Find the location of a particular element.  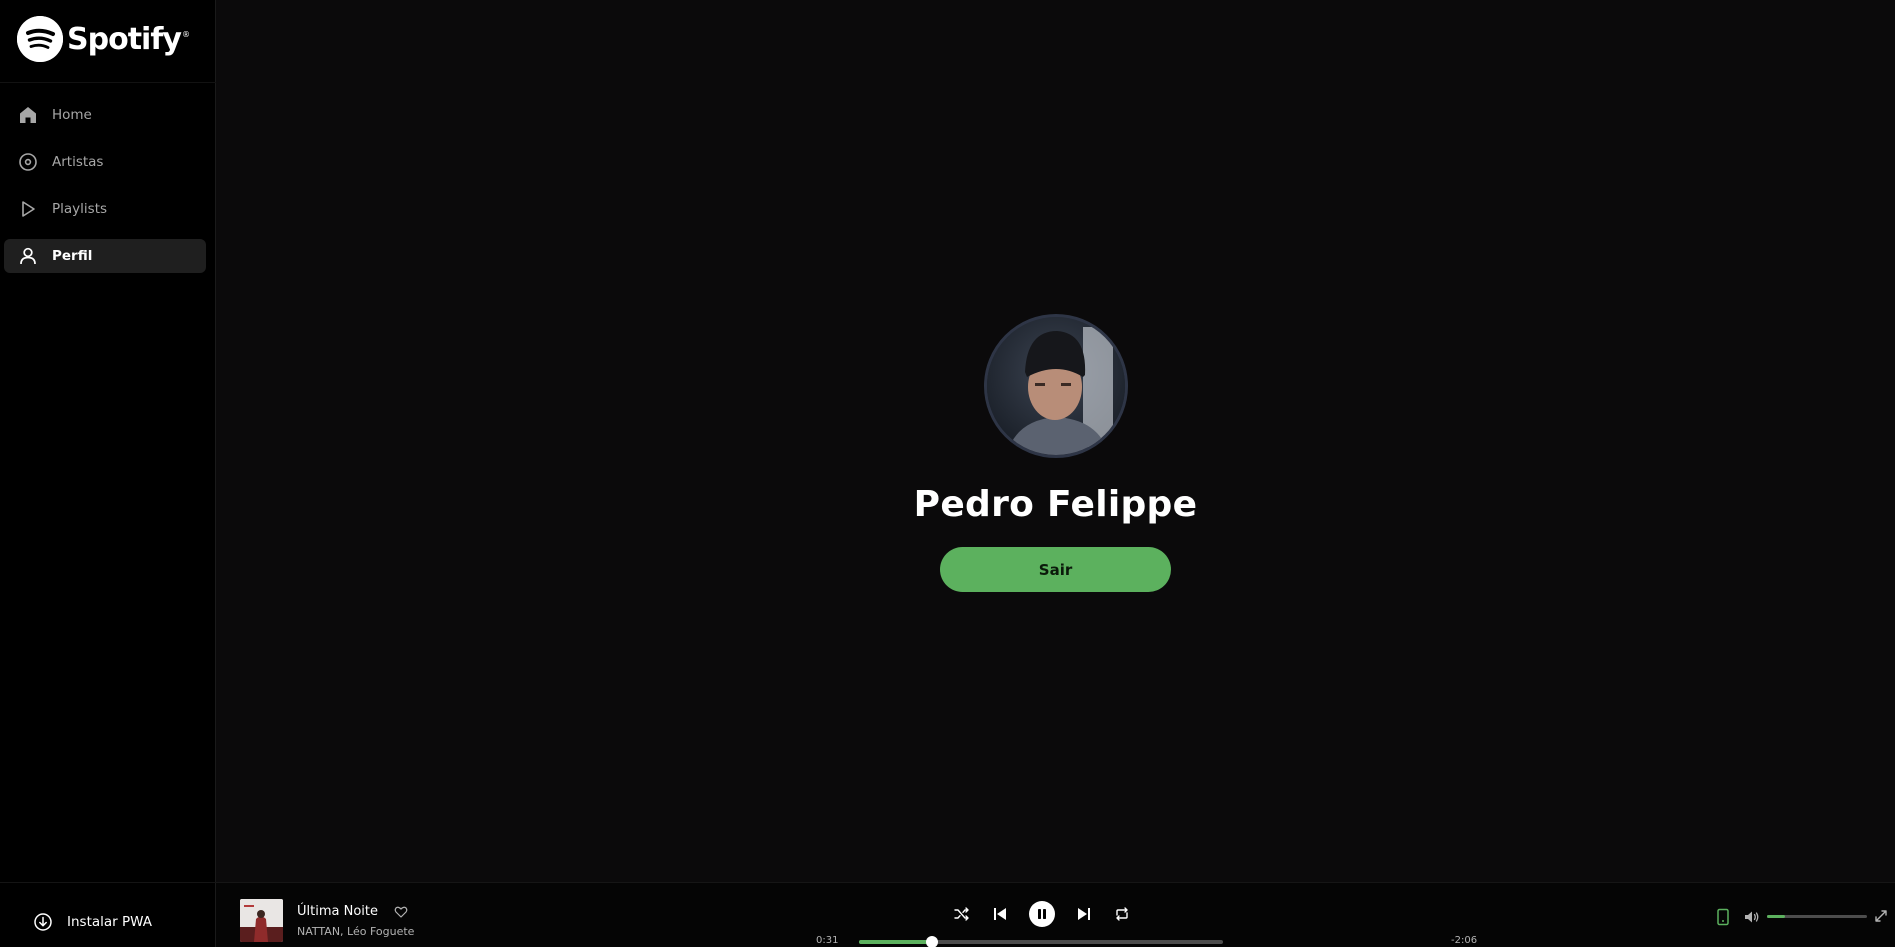

home-icon is located at coordinates (28, 115).